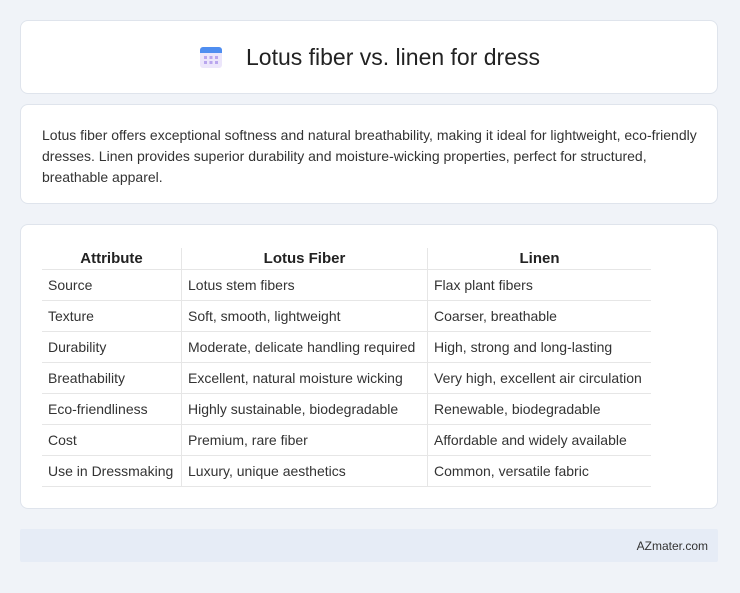  Describe the element at coordinates (539, 347) in the screenshot. I see `table-cell: High, strong and long-lasting` at that location.